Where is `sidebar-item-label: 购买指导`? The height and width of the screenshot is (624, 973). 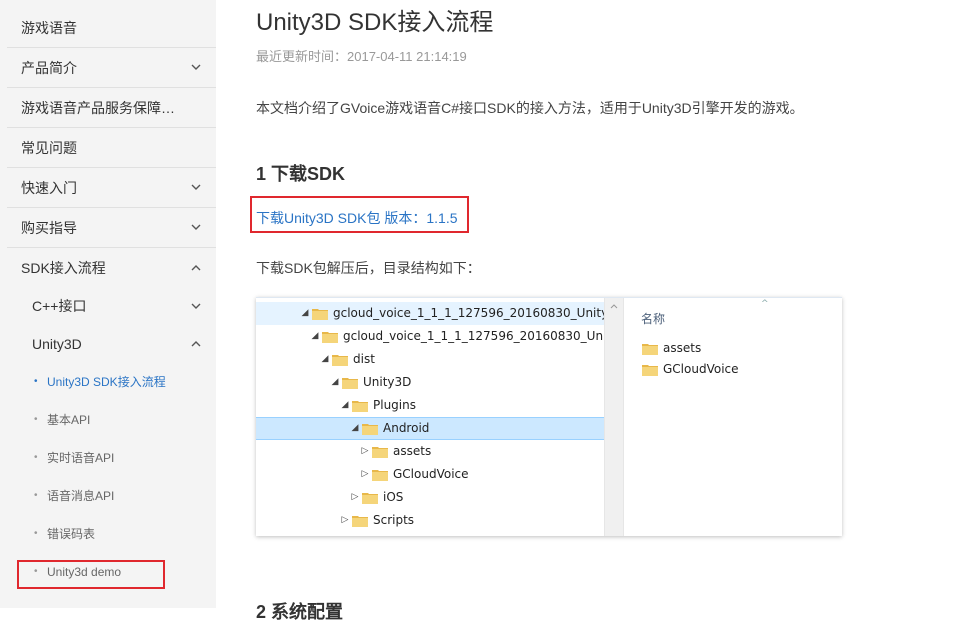 sidebar-item-label: 购买指导 is located at coordinates (49, 228).